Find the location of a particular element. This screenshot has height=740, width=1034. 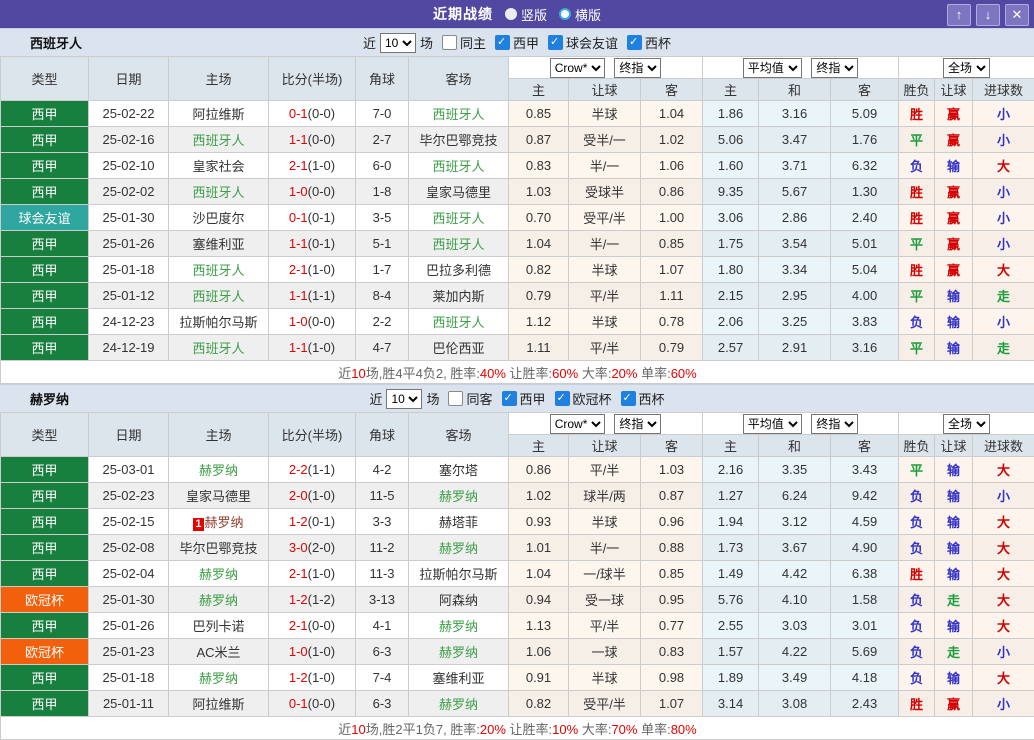

euro-away-odds: 5.69 is located at coordinates (865, 652).